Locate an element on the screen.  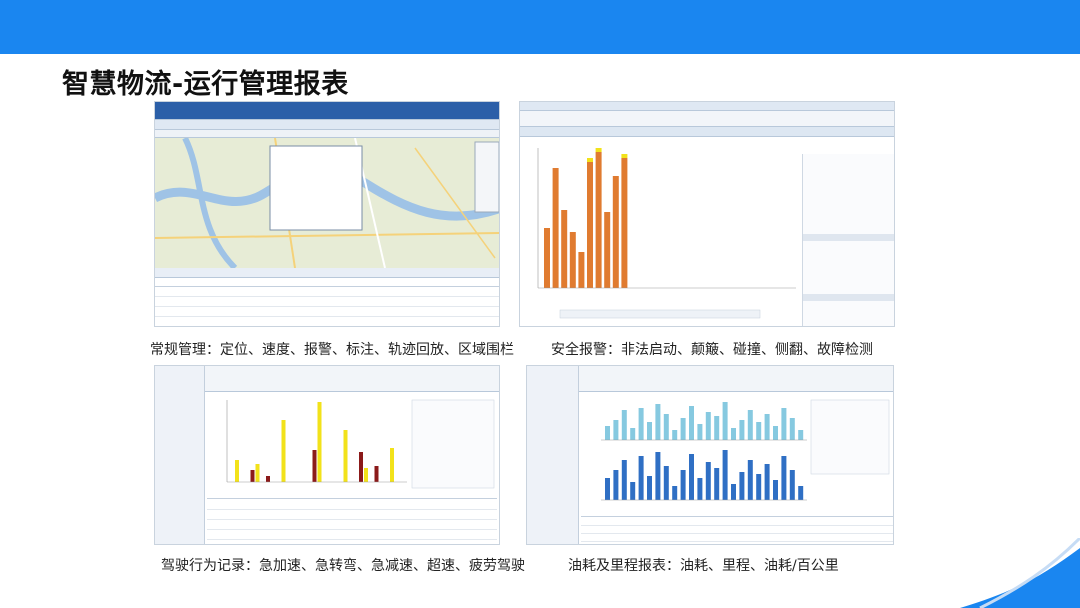
driving-filter-bar is located at coordinates (352, 379).